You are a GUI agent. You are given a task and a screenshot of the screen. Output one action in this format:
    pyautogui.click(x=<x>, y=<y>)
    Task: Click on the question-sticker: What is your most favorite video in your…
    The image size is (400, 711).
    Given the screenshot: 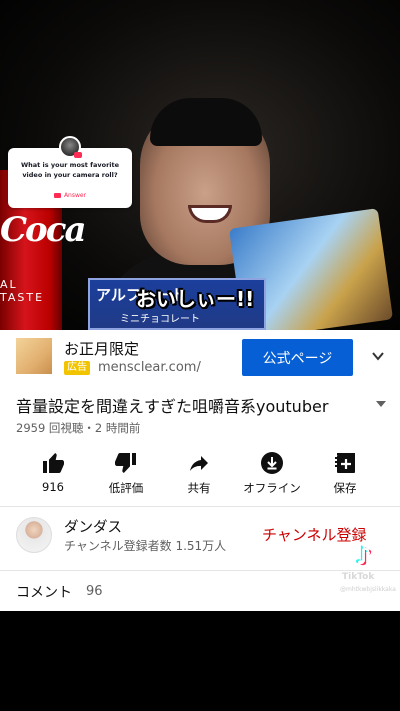 What is the action you would take?
    pyautogui.click(x=70, y=172)
    